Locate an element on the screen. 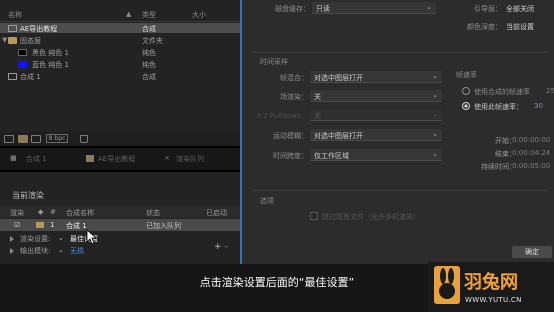 The height and width of the screenshot is (312, 554). project-item-name: 固态层 is located at coordinates (30, 41).